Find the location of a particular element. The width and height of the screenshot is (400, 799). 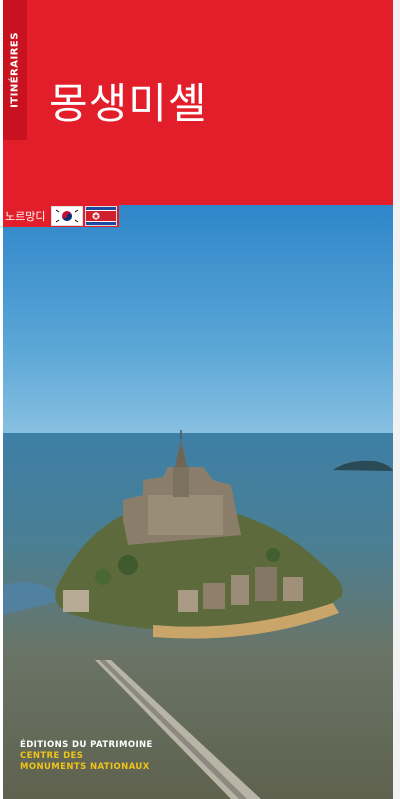

series-strip: ITINÉRAIRES is located at coordinates (15, 70).